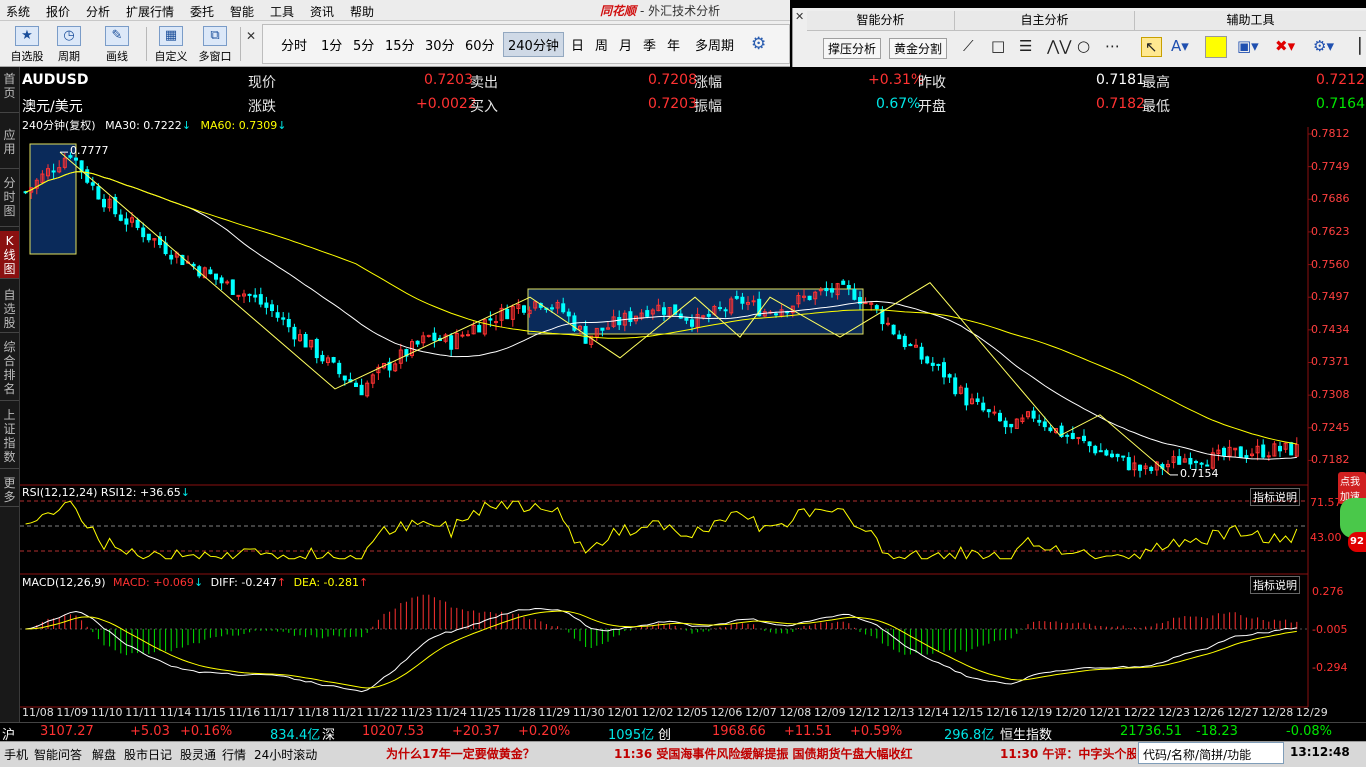 The height and width of the screenshot is (767, 1366). Describe the element at coordinates (1275, 585) in the screenshot. I see `macd-help-button: 指标说明` at that location.